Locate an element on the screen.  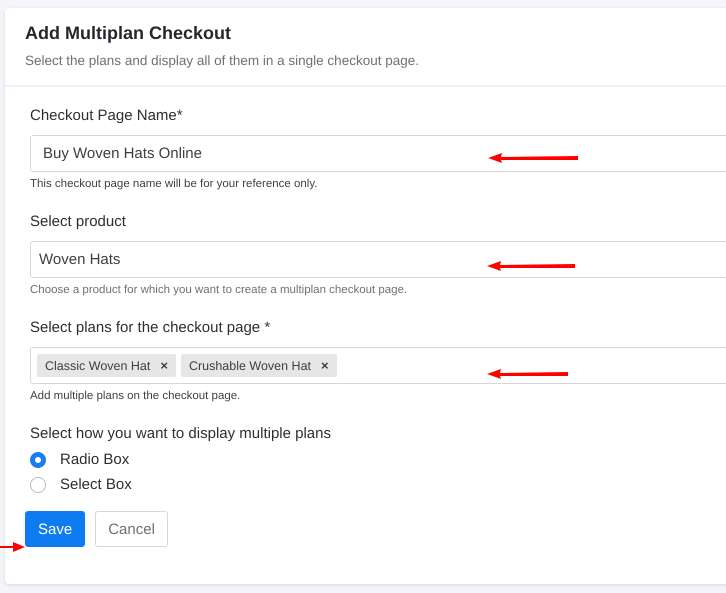
plans-field: Classic Woven Hat × Crushable Woven Hat × is located at coordinates (378, 365).